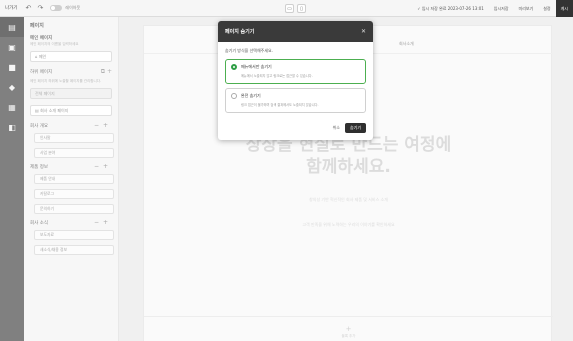 This screenshot has height=341, width=573. Describe the element at coordinates (526, 8) in the screenshot. I see `preview-button: 미리보기` at that location.